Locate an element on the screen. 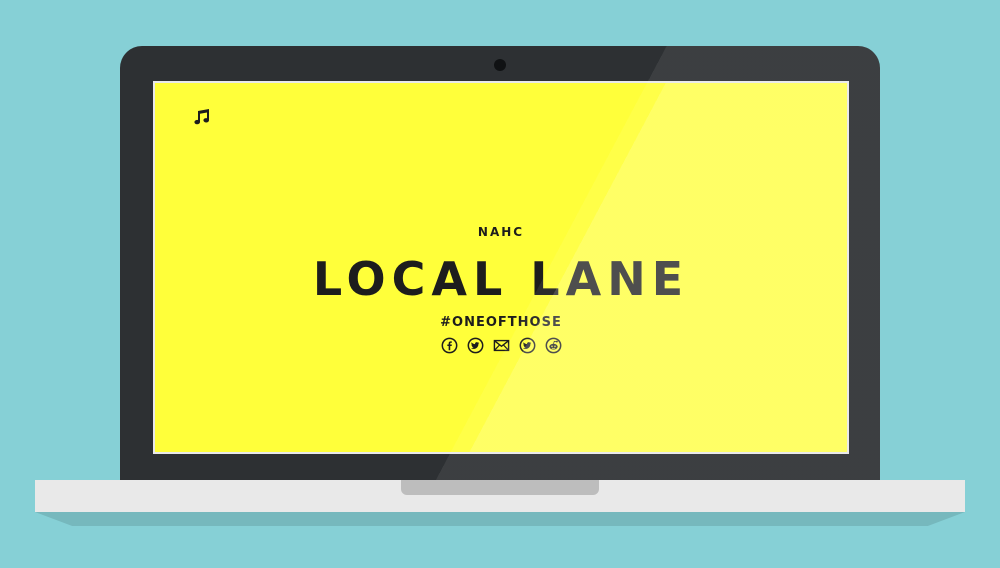 Image resolution: width=1000 pixels, height=568 pixels. page-title: LOCAL LANE is located at coordinates (501, 279).